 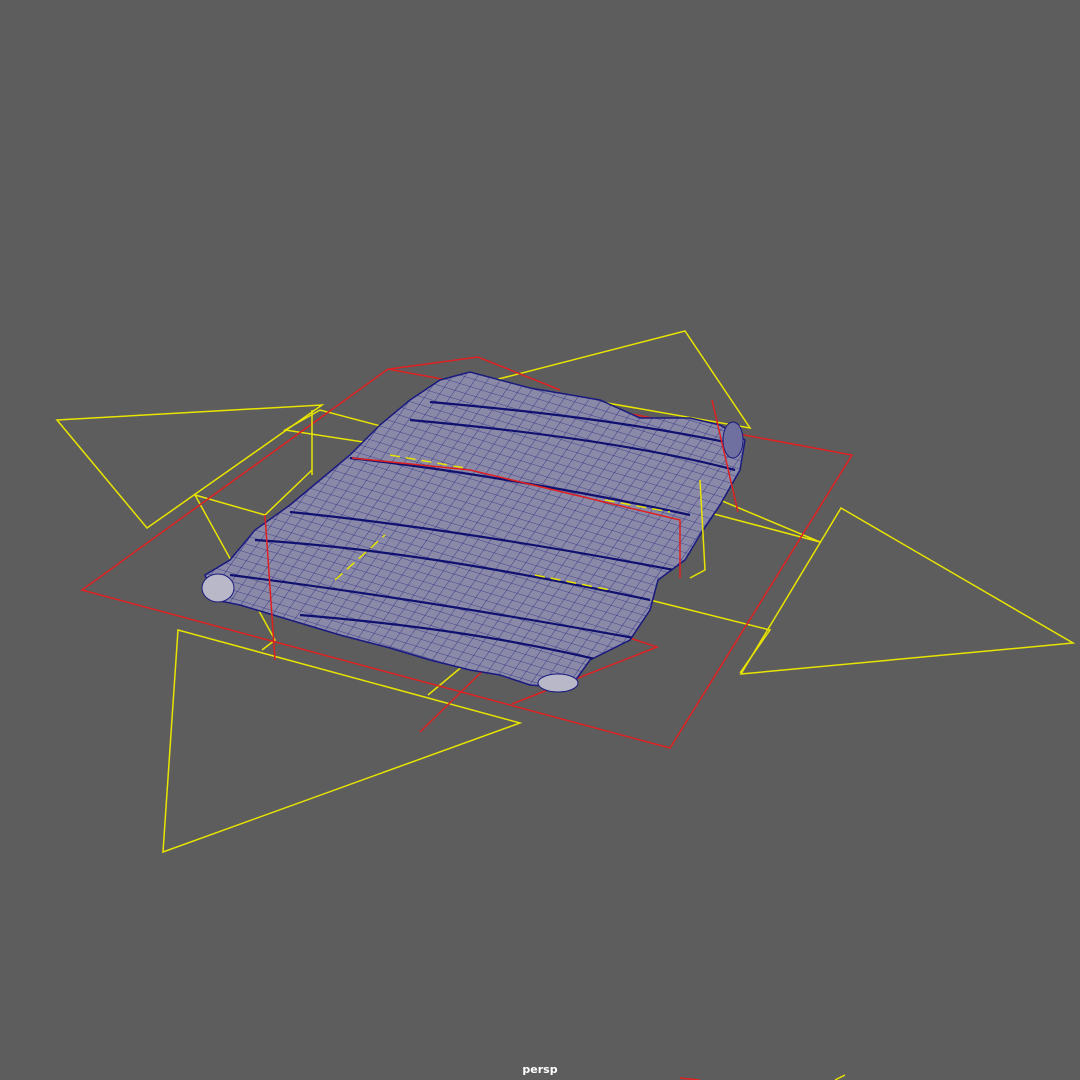 I want to click on cloth-corner-left, so click(x=218, y=588).